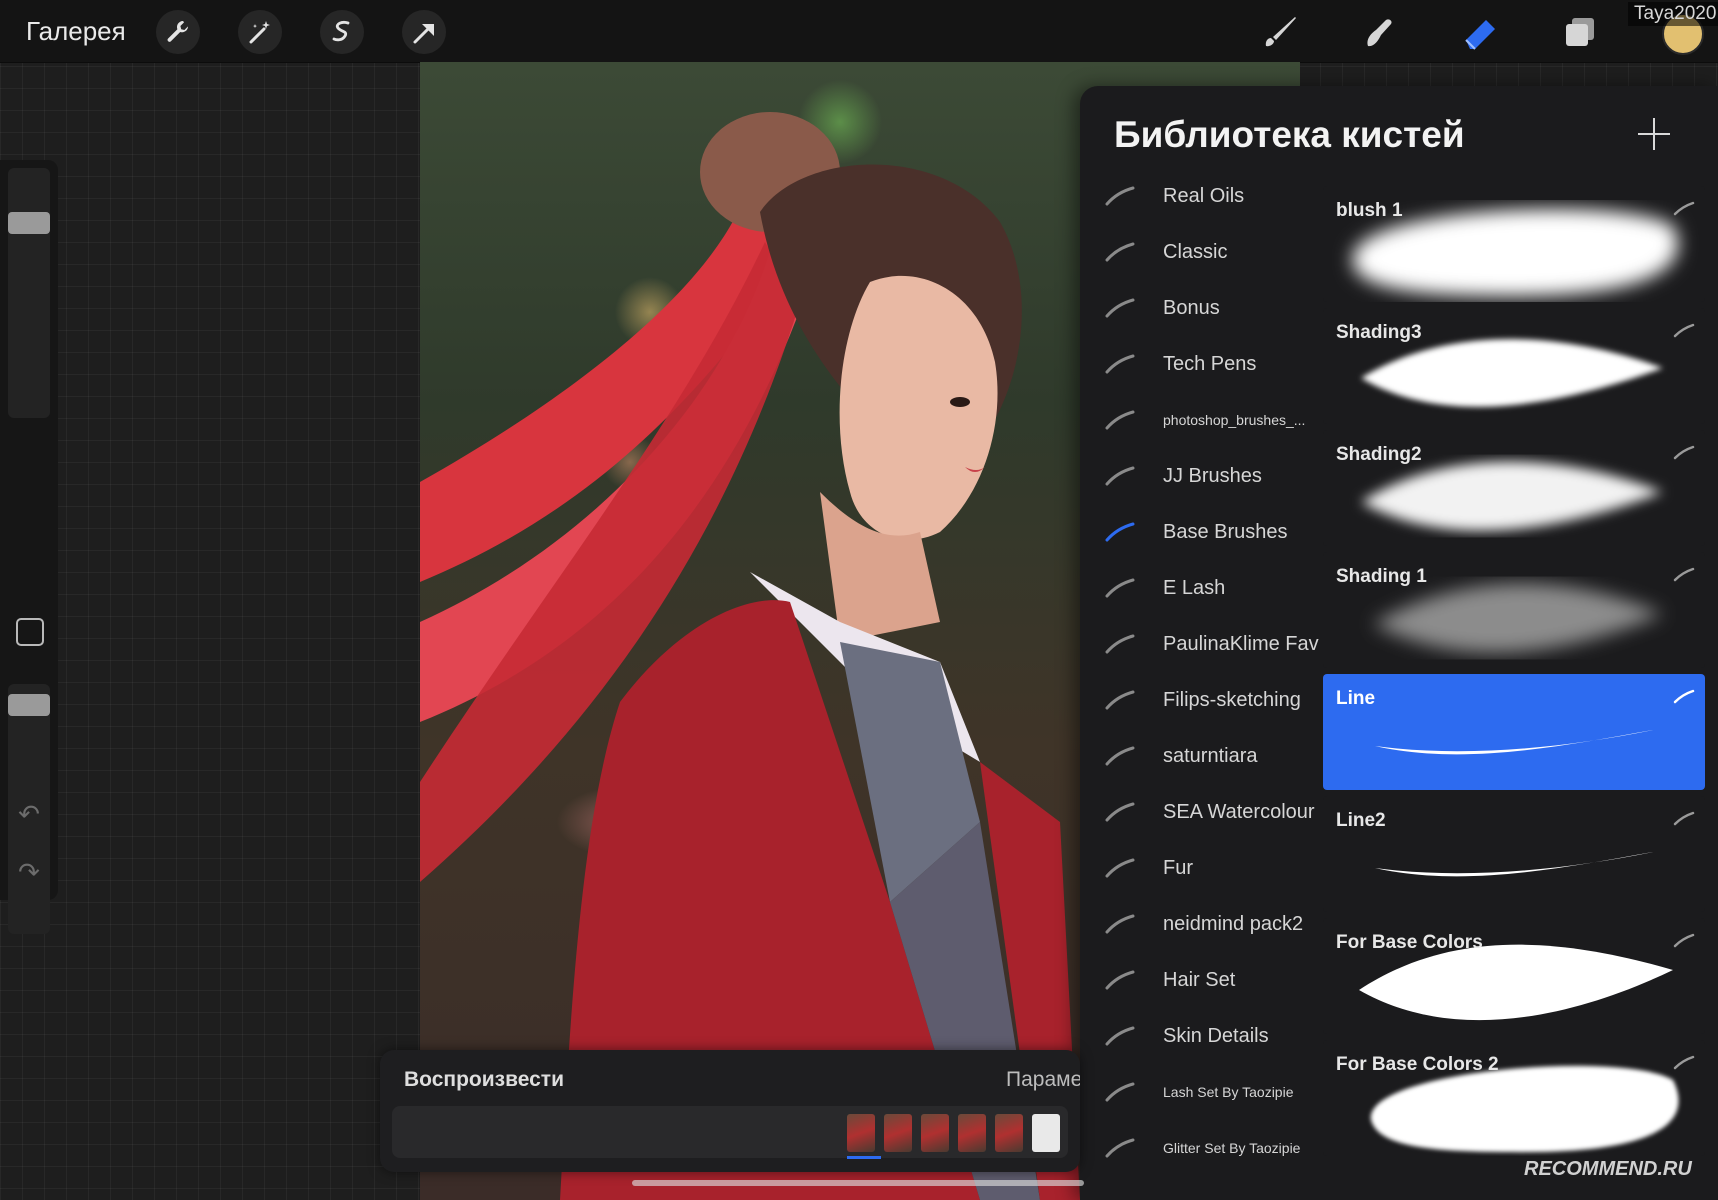  I want to click on brush-set-item: JJ Brushes, so click(1203, 476).